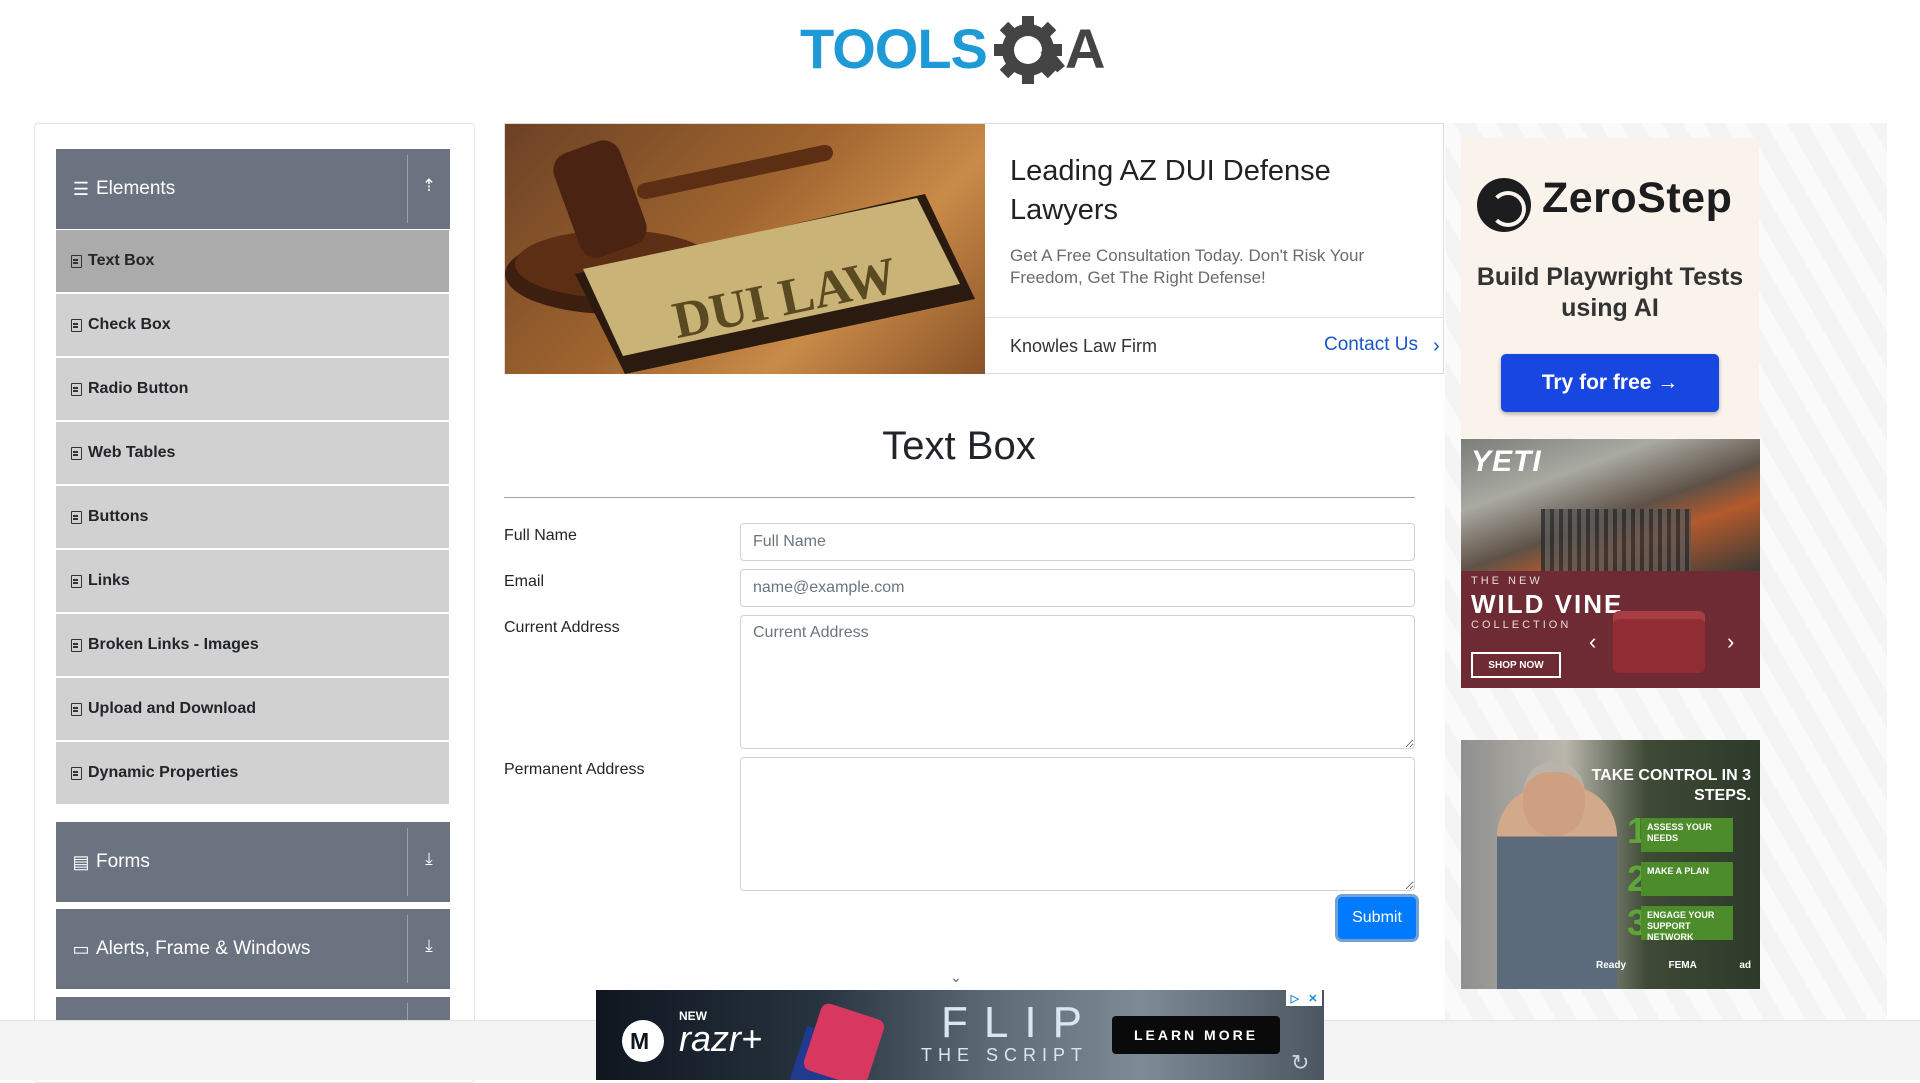 Image resolution: width=1920 pixels, height=1083 pixels. I want to click on group-label-alerts: Alerts, Frame & Windows, so click(203, 948).